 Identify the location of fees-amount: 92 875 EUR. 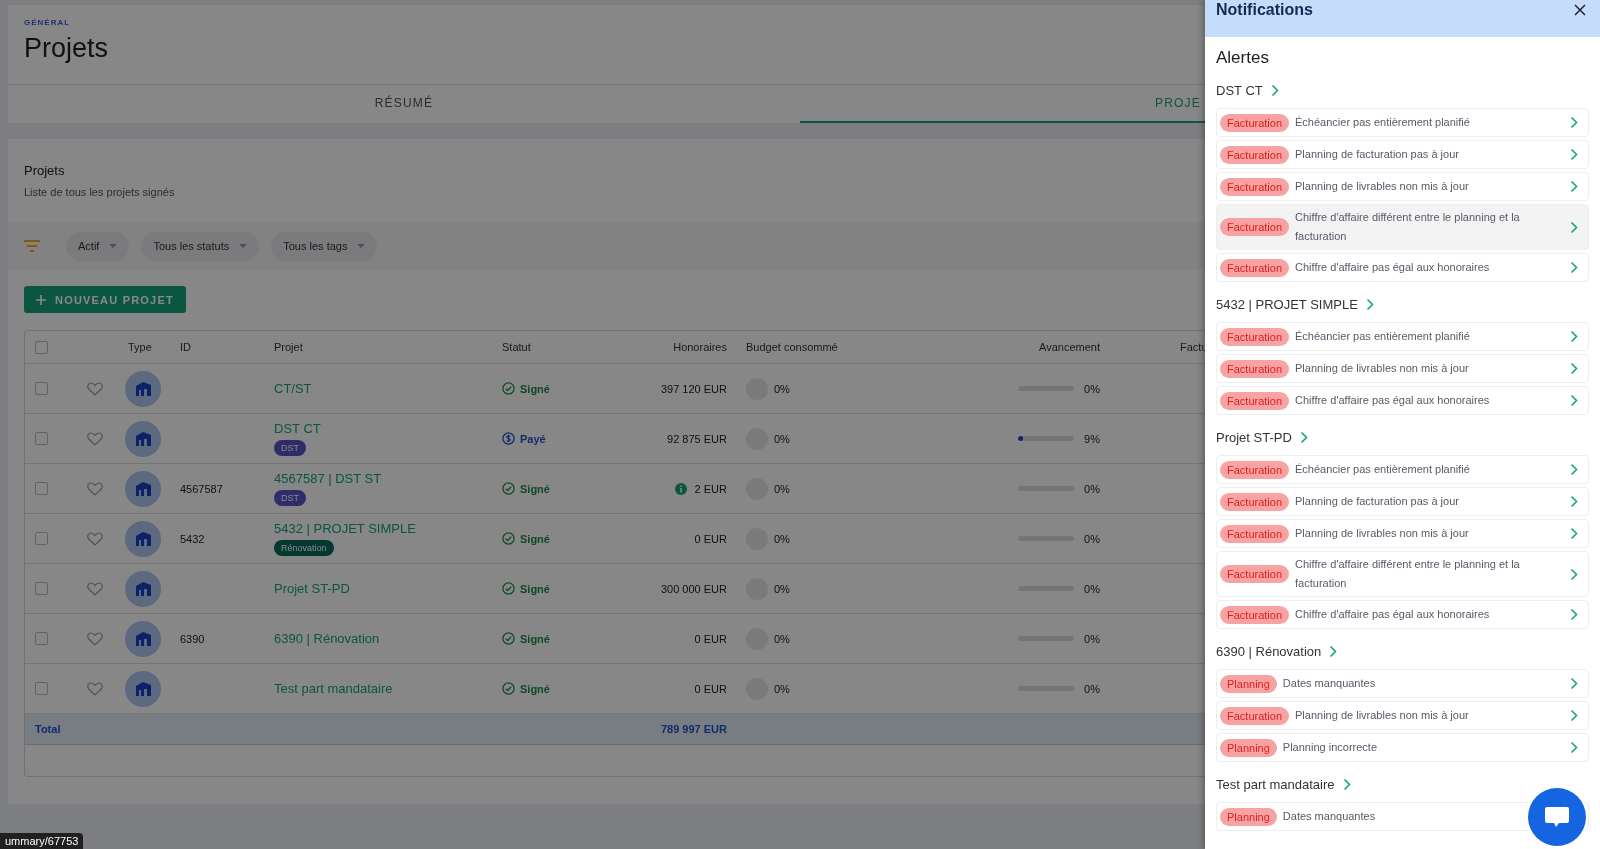
(697, 438).